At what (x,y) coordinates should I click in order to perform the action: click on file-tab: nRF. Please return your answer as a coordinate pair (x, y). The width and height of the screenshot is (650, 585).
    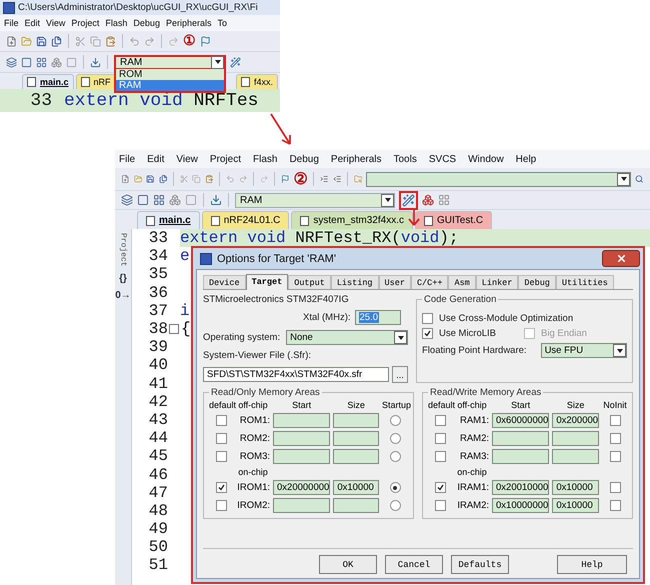
    Looking at the image, I should click on (96, 81).